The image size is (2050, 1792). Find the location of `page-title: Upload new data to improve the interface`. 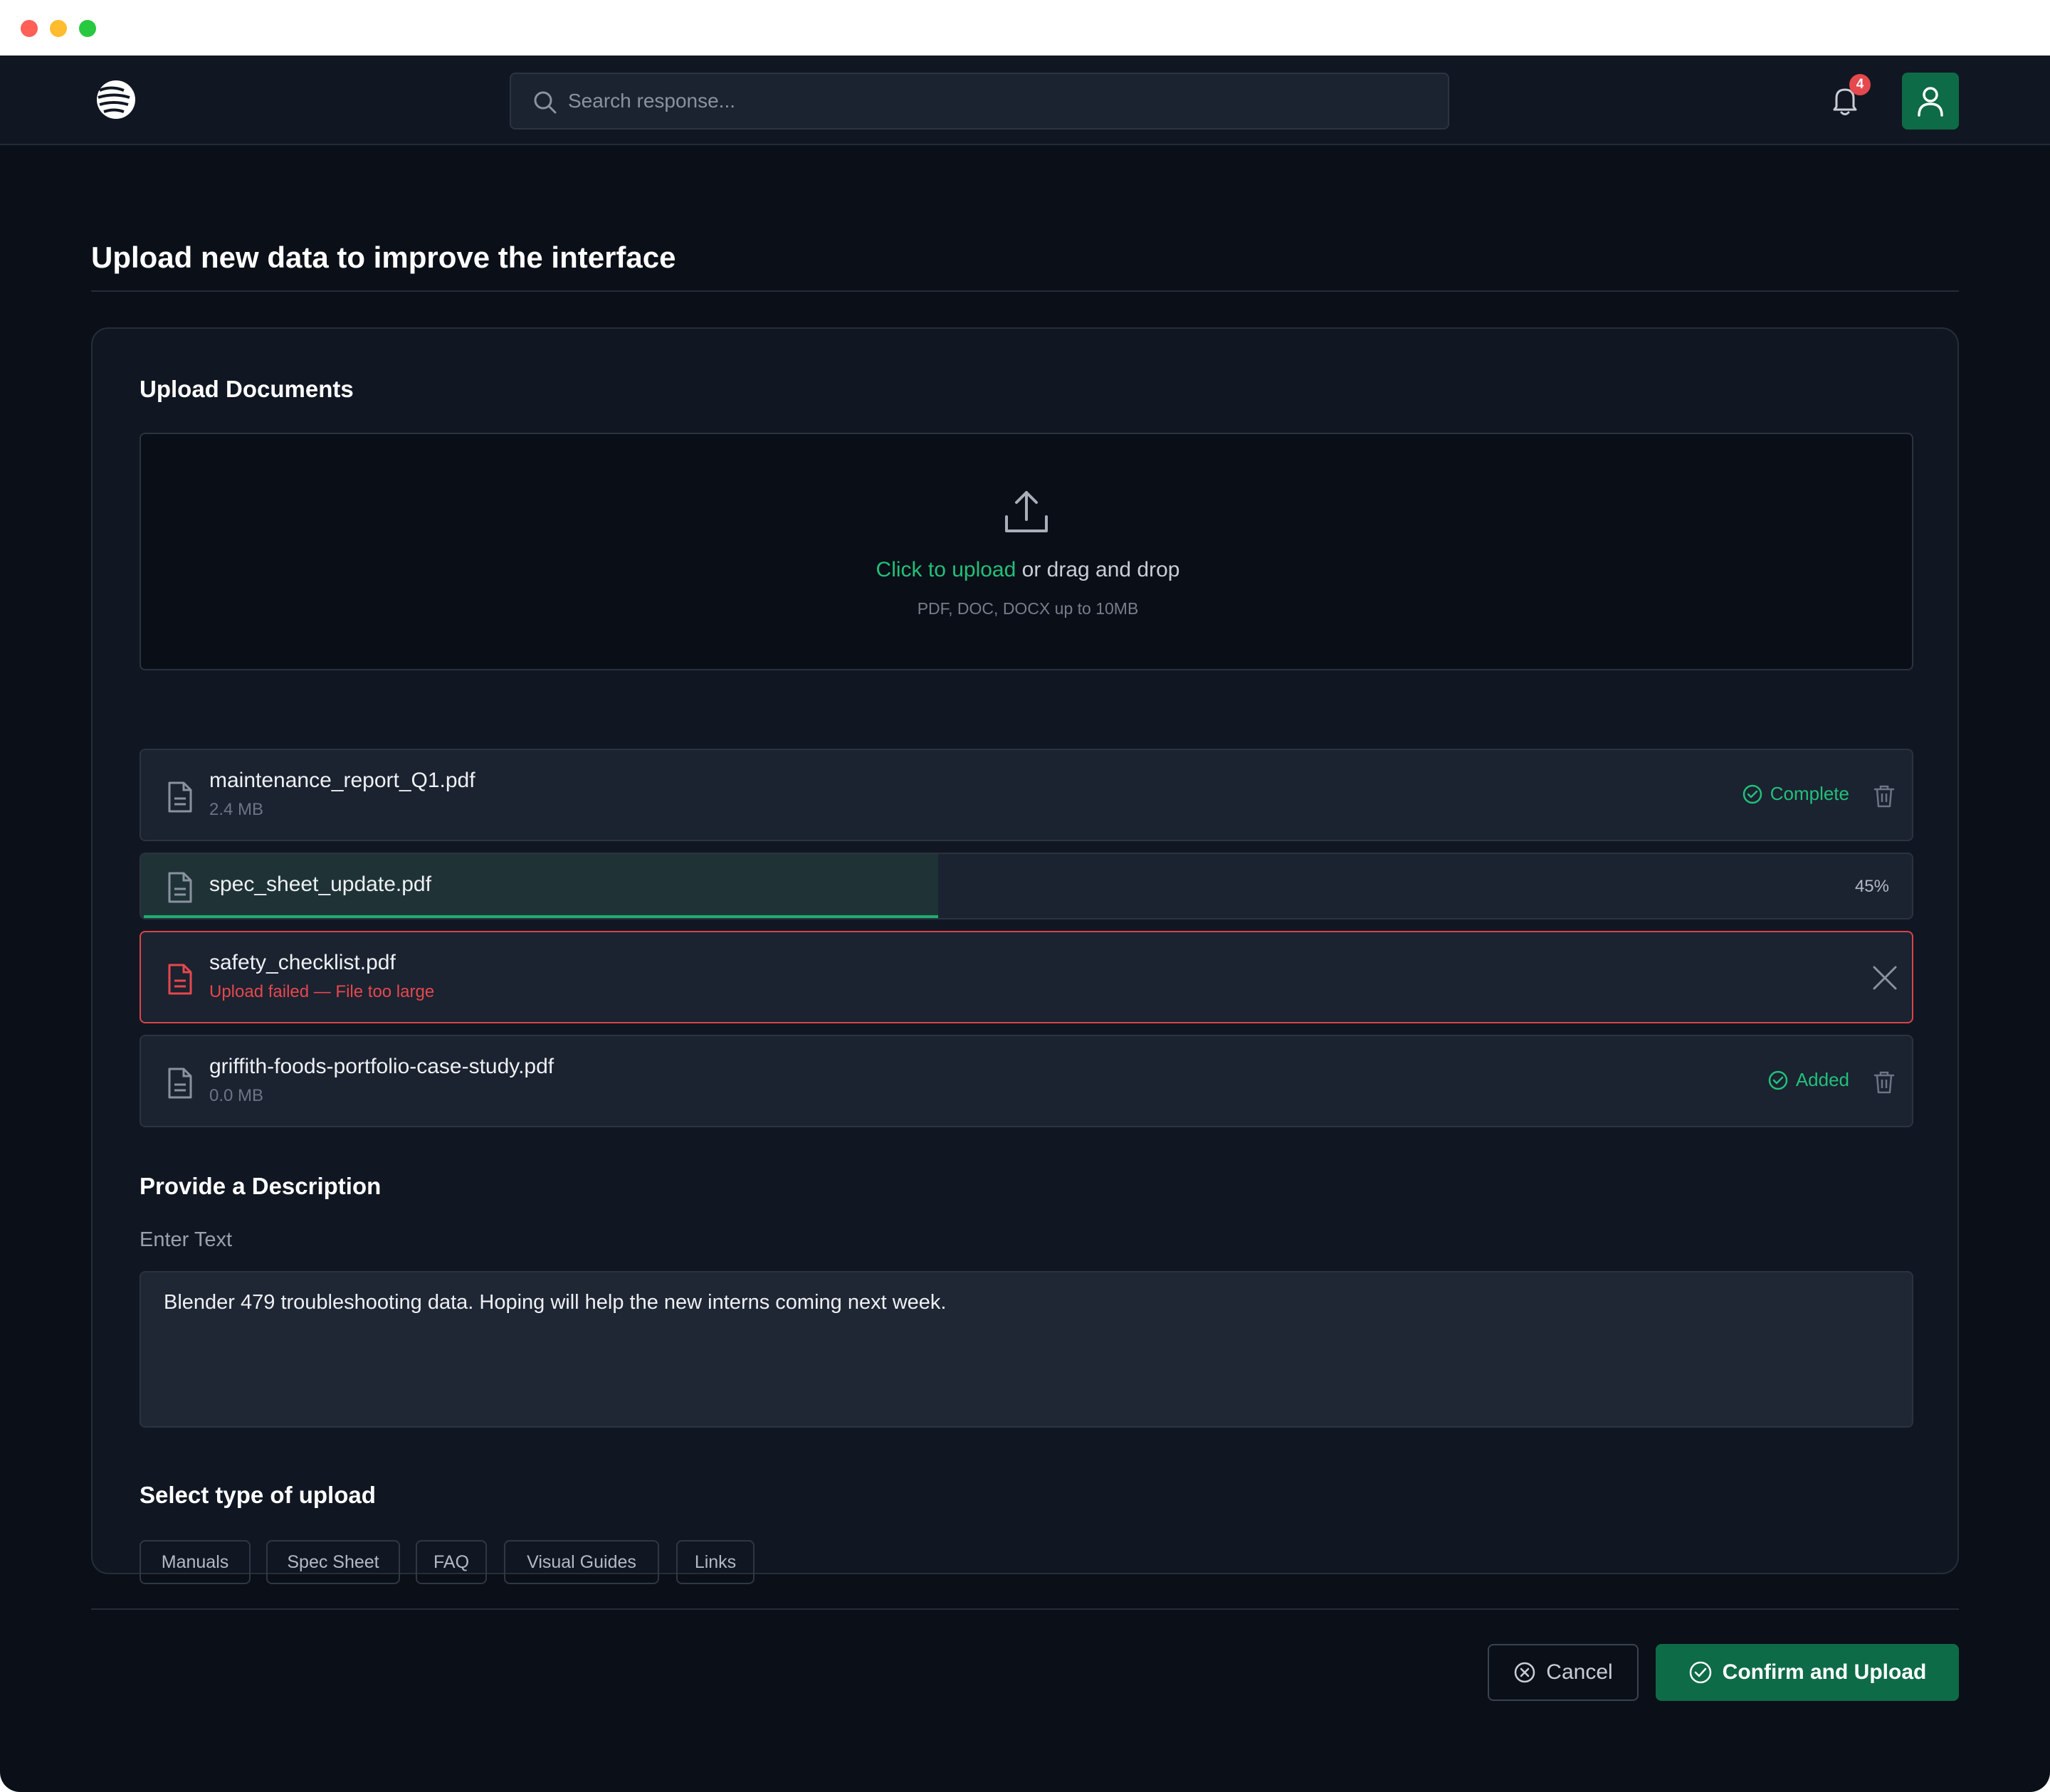

page-title: Upload new data to improve the interface is located at coordinates (383, 257).